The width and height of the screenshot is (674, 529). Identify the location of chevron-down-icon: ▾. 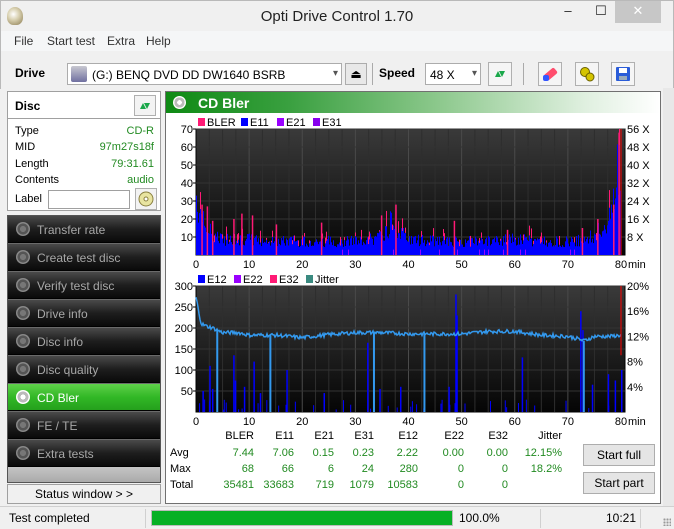
(335, 73).